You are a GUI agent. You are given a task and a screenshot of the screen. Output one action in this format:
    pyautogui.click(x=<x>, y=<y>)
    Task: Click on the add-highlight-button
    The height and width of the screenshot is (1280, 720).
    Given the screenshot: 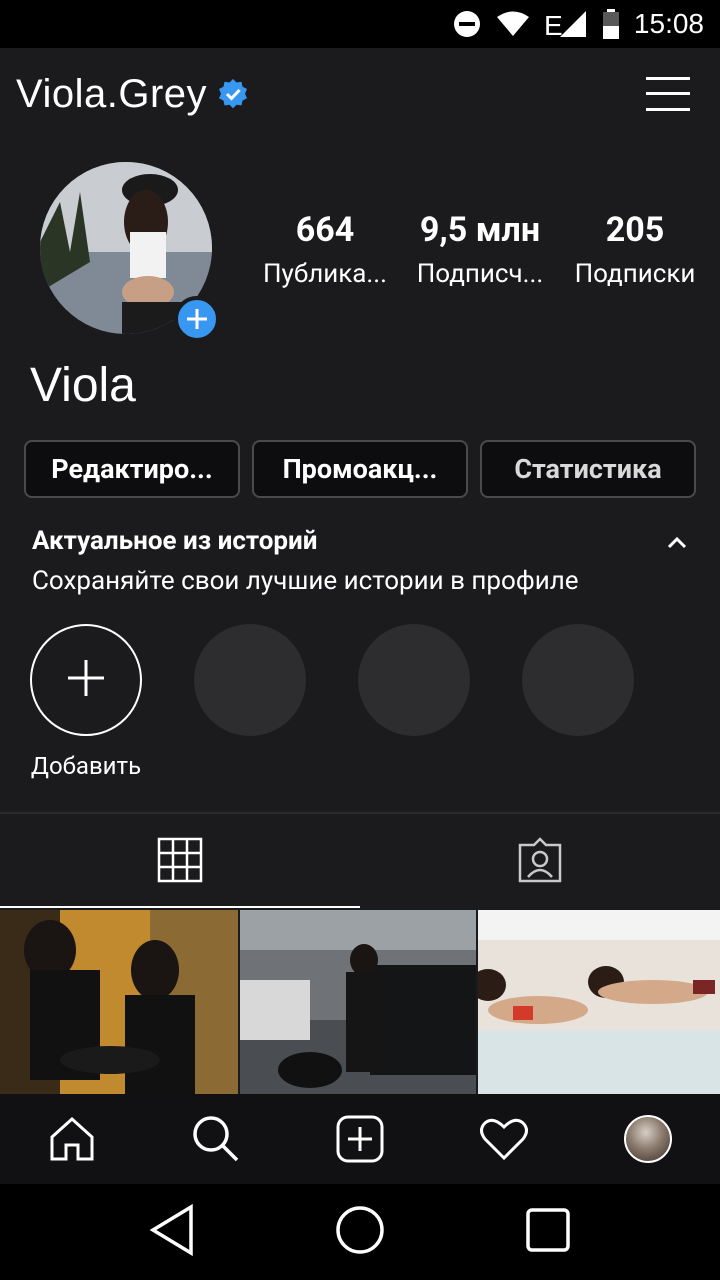 What is the action you would take?
    pyautogui.click(x=86, y=680)
    